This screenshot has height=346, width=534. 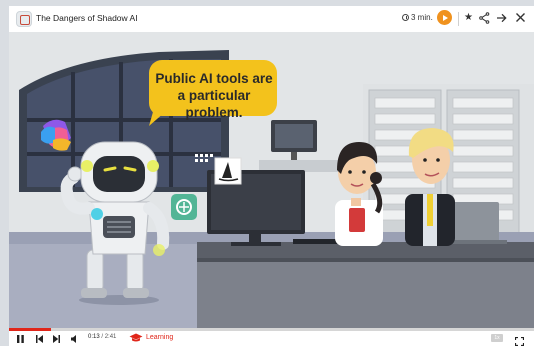 What do you see at coordinates (271, 338) in the screenshot?
I see `player-controls: 0:13 / 2:41 Learning 1x` at bounding box center [271, 338].